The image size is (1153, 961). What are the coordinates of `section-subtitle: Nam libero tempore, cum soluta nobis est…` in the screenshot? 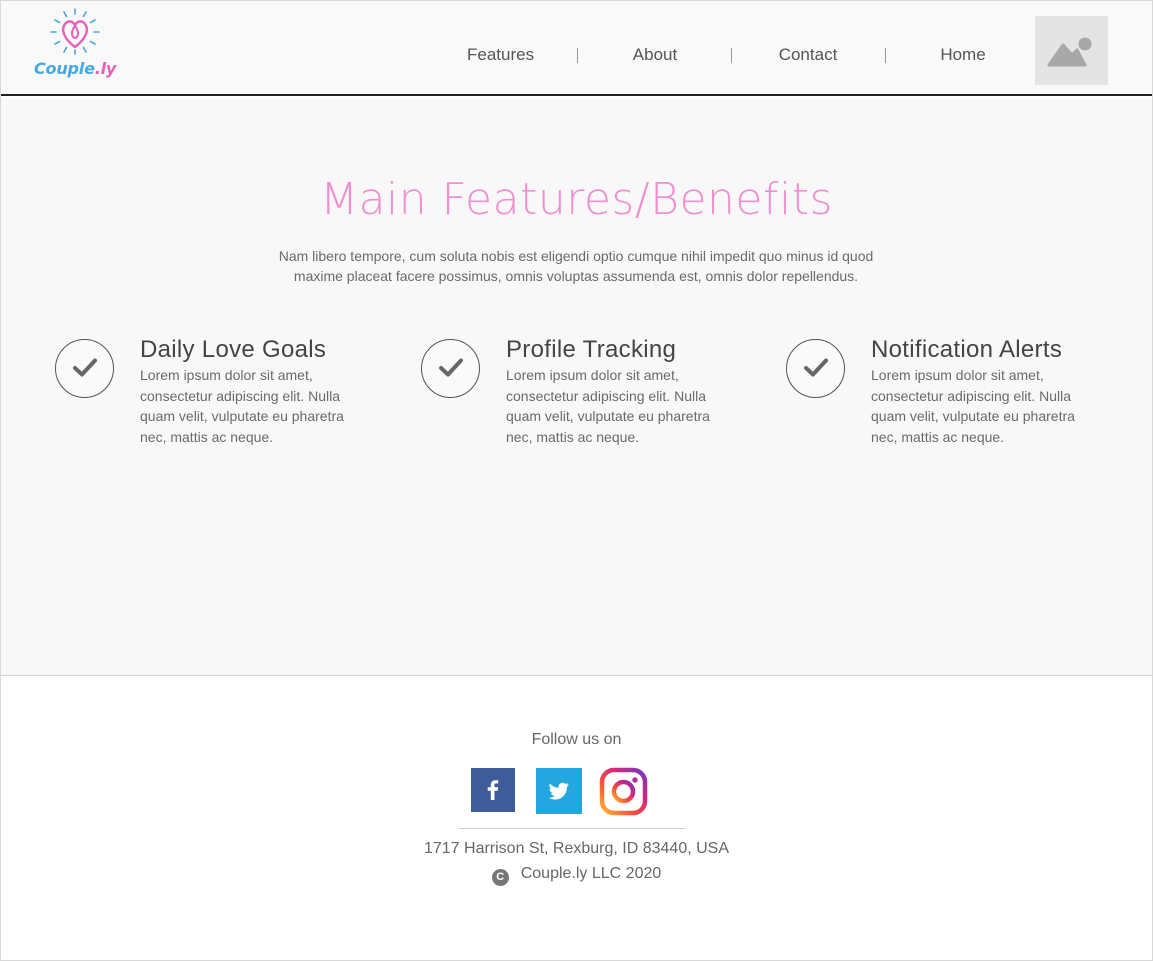 It's located at (576, 266).